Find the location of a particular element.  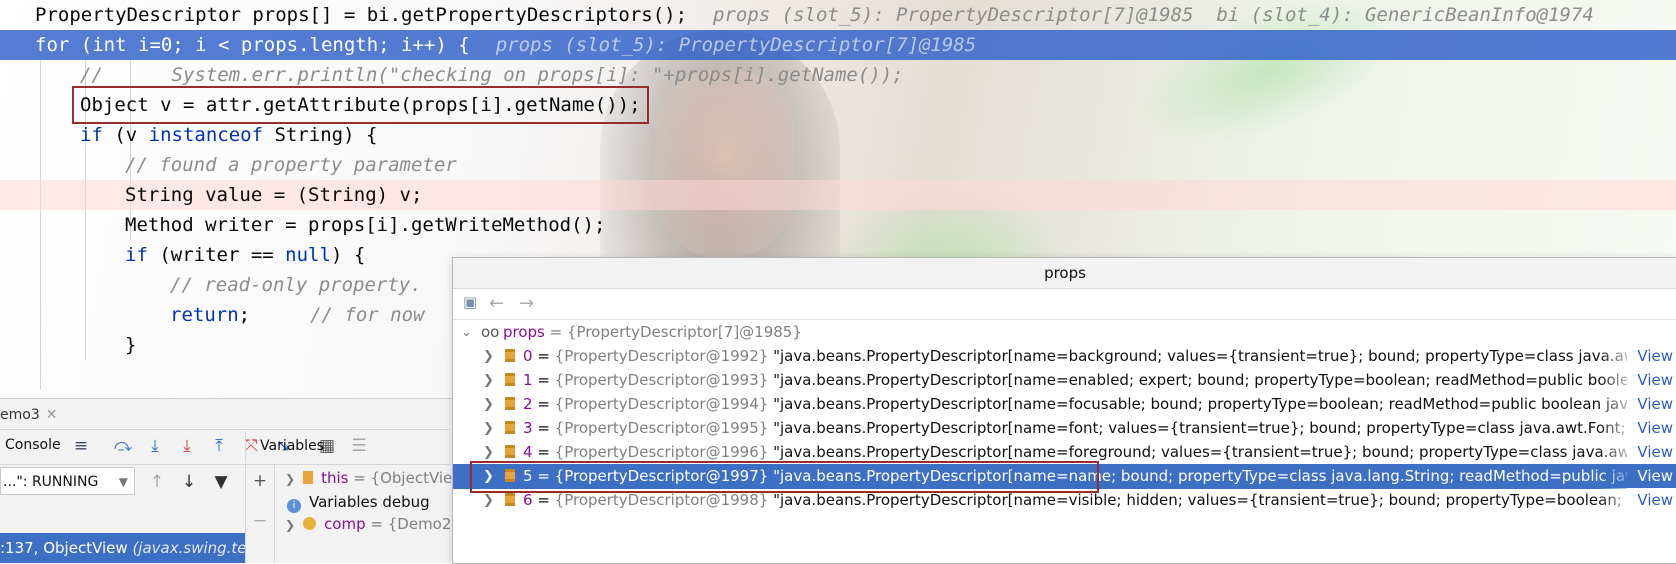

code-line: // found a property parameter is located at coordinates (838, 165).